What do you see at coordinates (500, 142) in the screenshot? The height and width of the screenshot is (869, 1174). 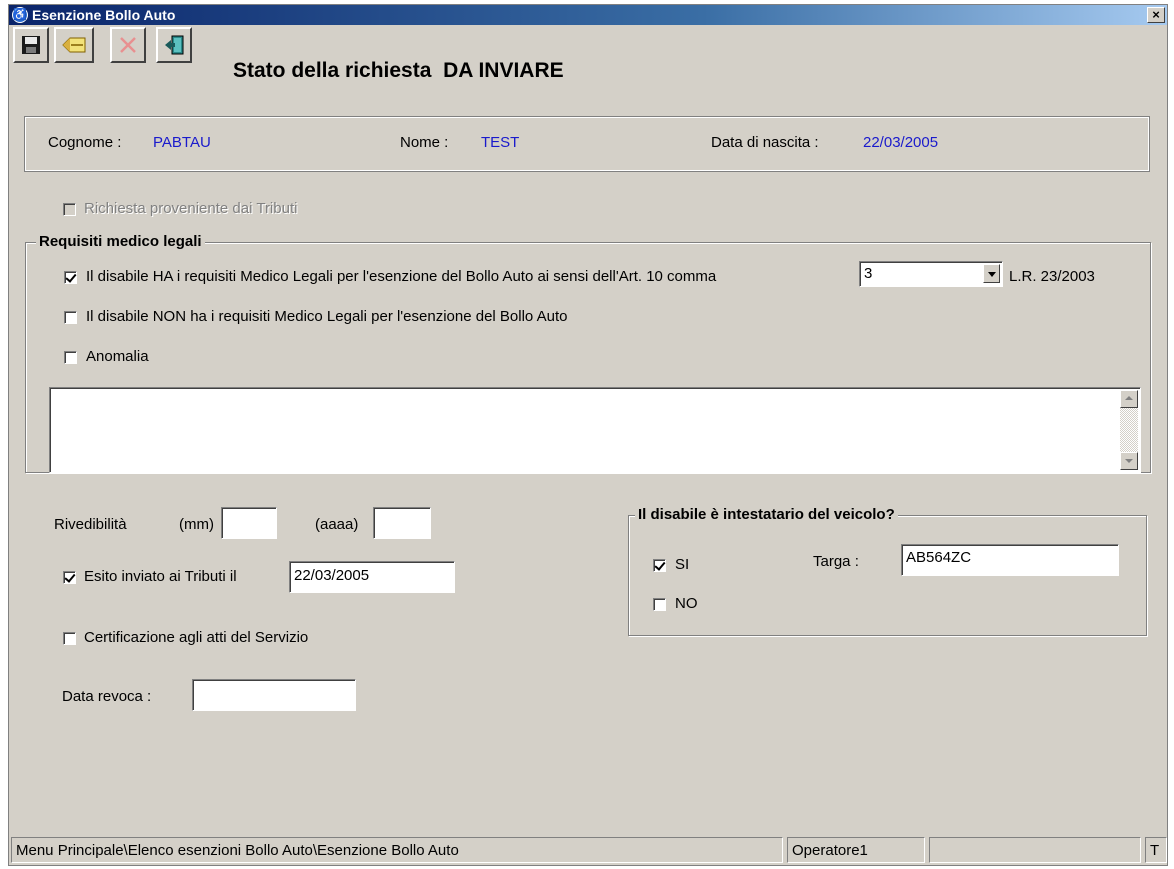 I see `name-value: TEST` at bounding box center [500, 142].